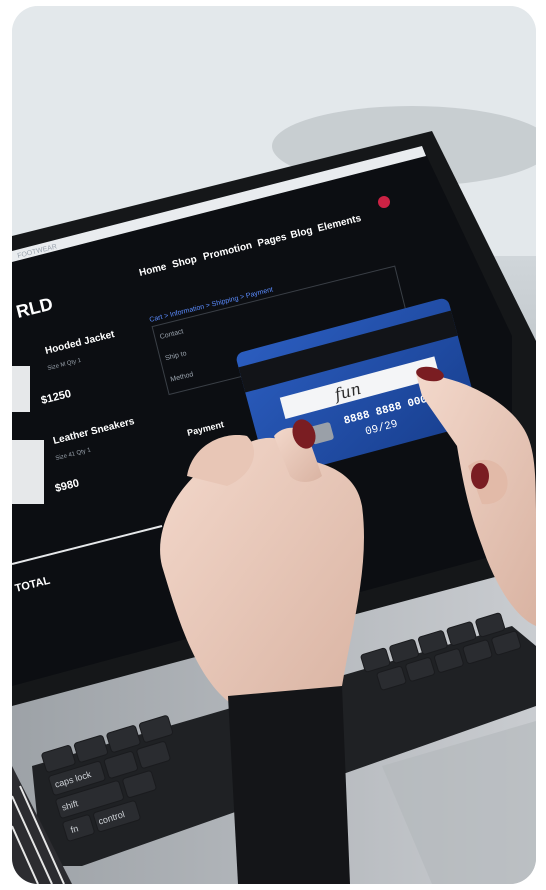 The image size is (546, 890). Describe the element at coordinates (480, 476) in the screenshot. I see `nail-icon` at that location.